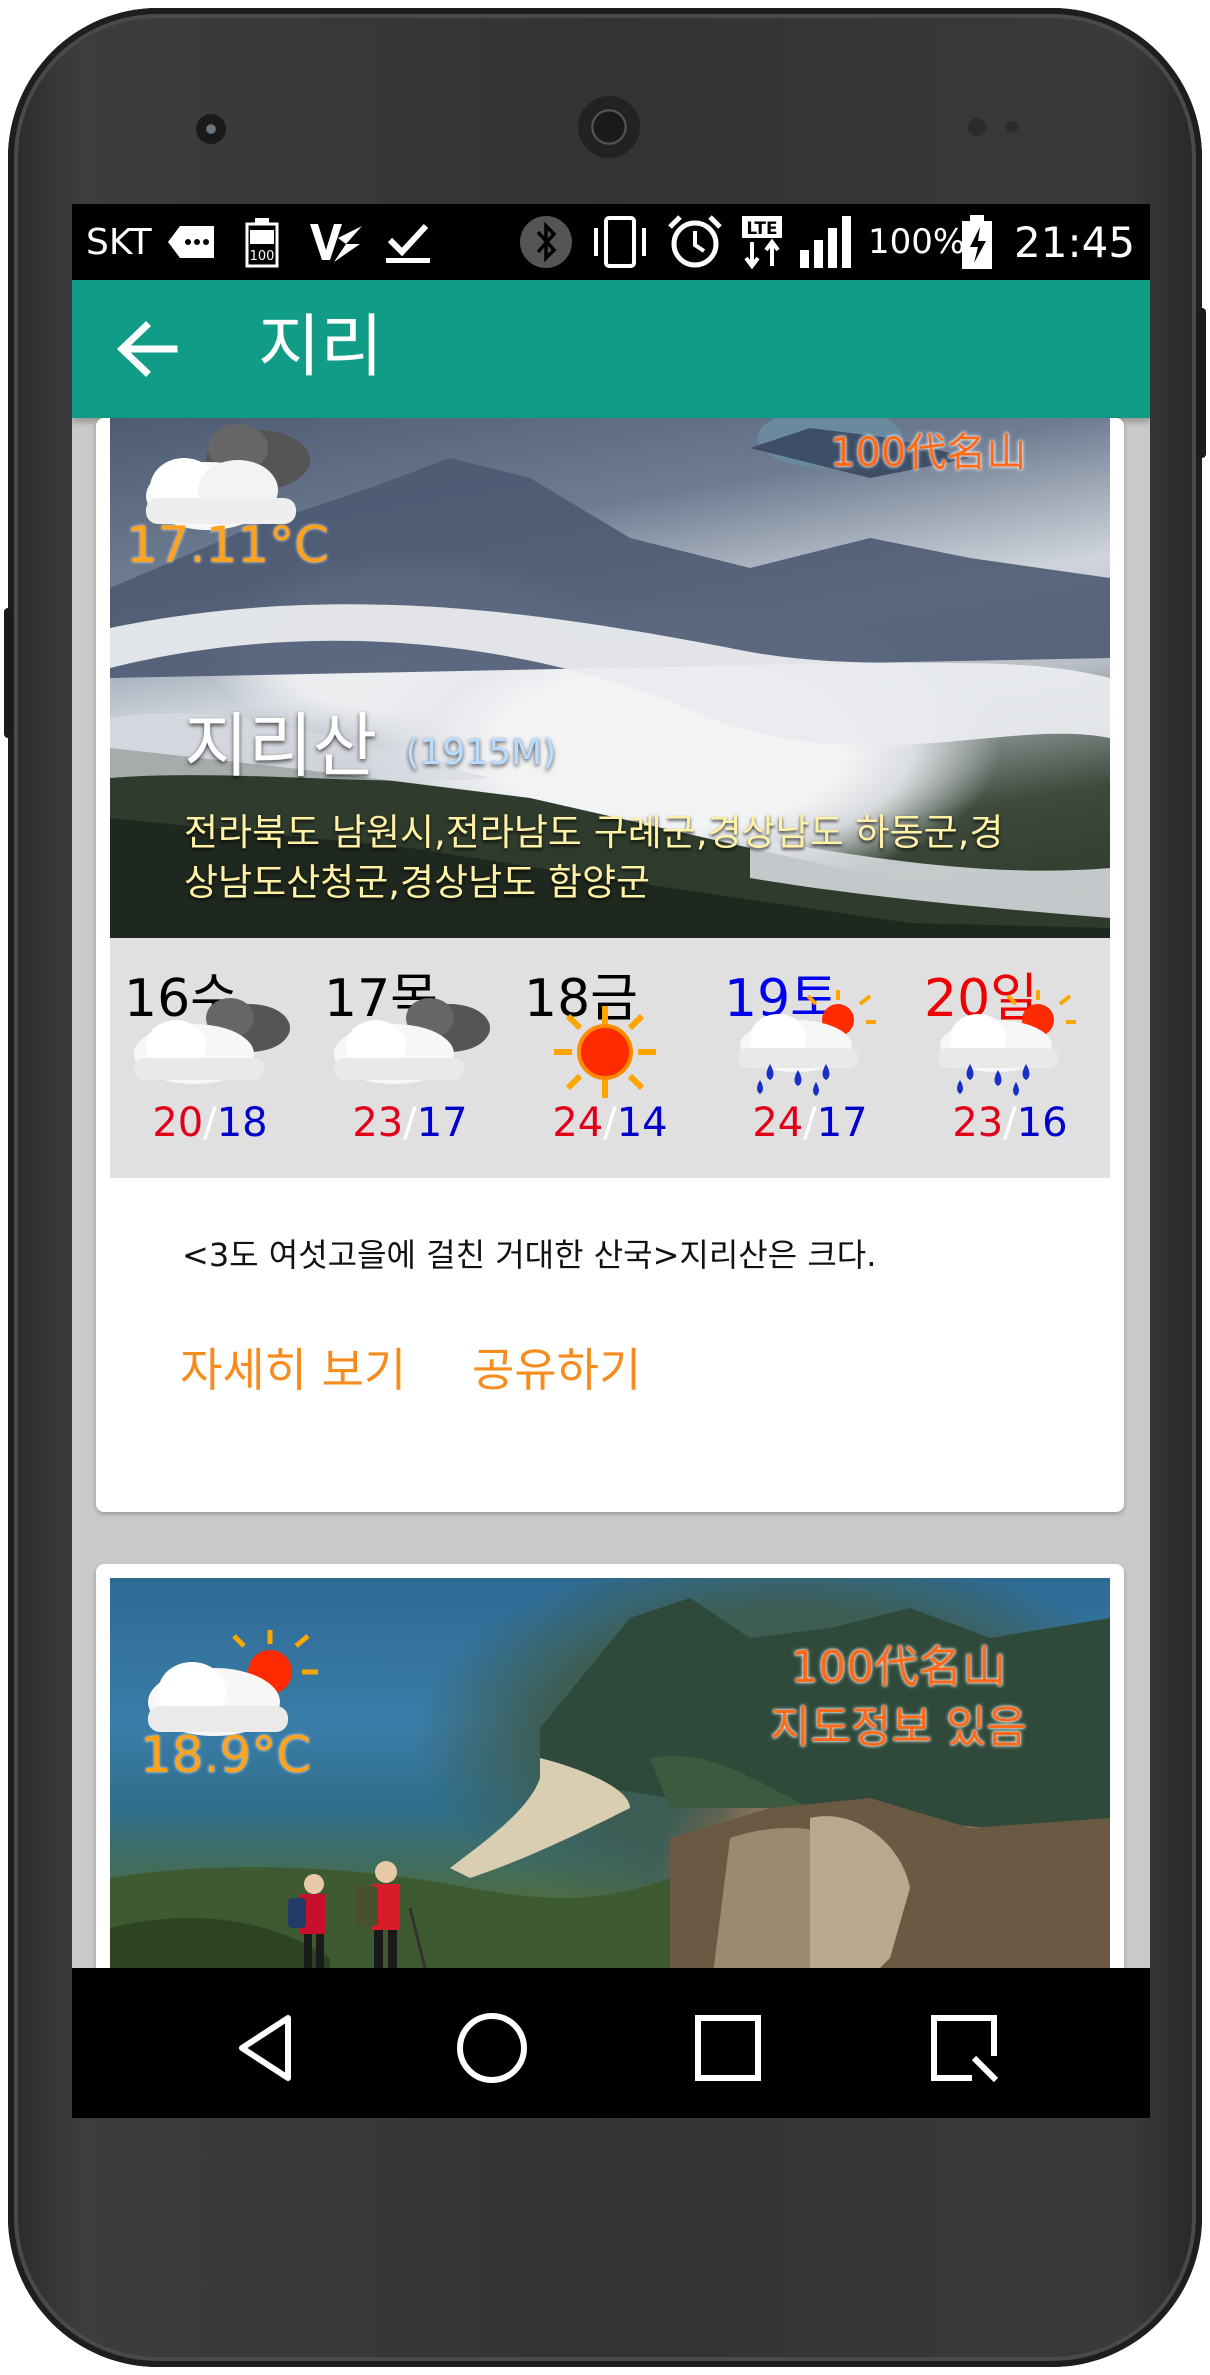  What do you see at coordinates (408, 242) in the screenshot?
I see `download-icon` at bounding box center [408, 242].